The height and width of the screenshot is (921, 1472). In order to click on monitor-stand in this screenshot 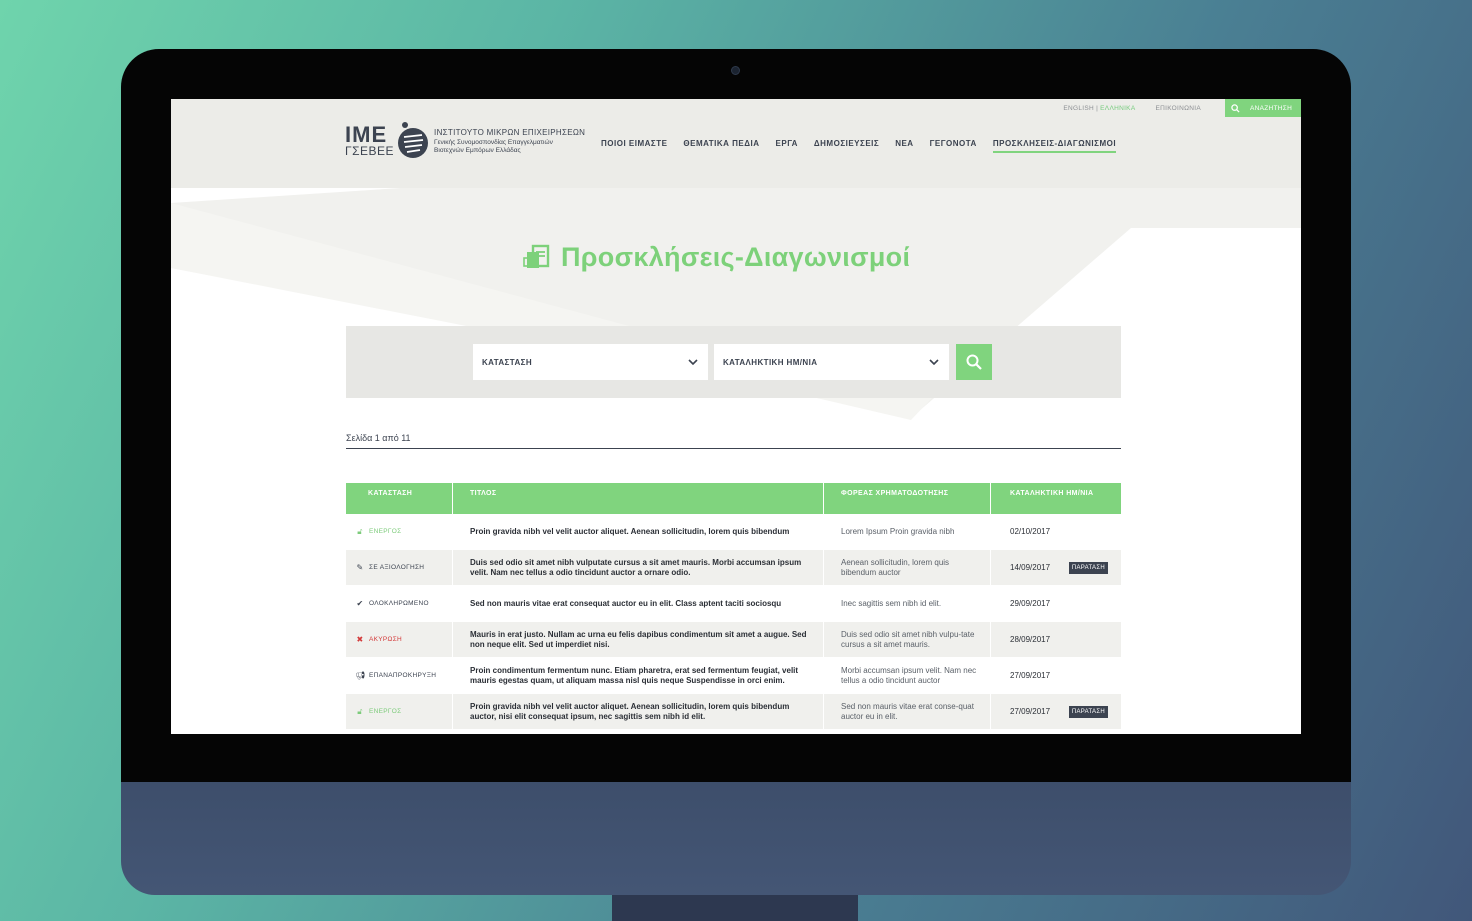, I will do `click(735, 908)`.